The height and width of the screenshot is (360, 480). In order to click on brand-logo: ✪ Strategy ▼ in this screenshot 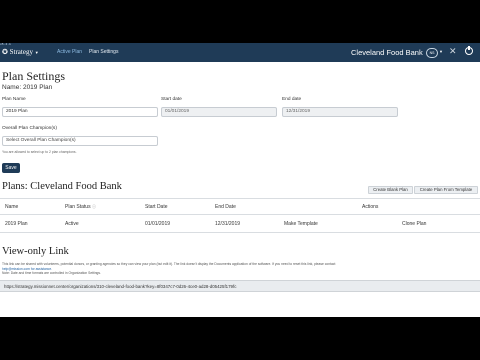, I will do `click(20, 52)`.